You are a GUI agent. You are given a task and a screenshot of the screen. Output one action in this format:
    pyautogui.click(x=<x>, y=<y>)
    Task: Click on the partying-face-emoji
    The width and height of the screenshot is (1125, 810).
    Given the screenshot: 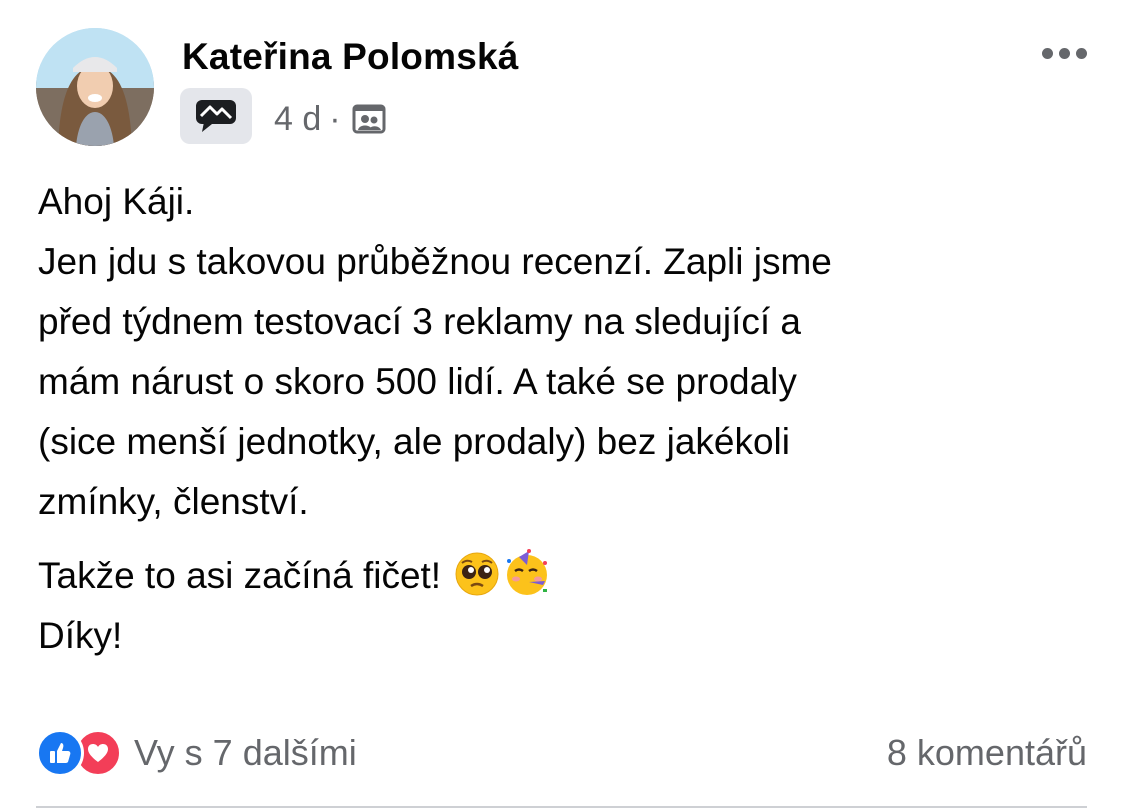 What is the action you would take?
    pyautogui.click(x=527, y=573)
    